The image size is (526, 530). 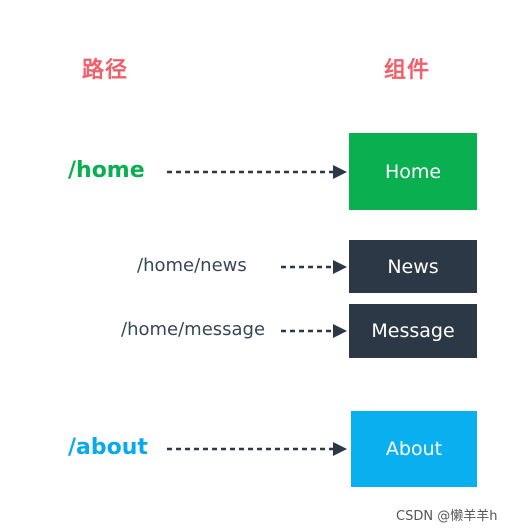 I want to click on component-box-message: Message, so click(x=413, y=331).